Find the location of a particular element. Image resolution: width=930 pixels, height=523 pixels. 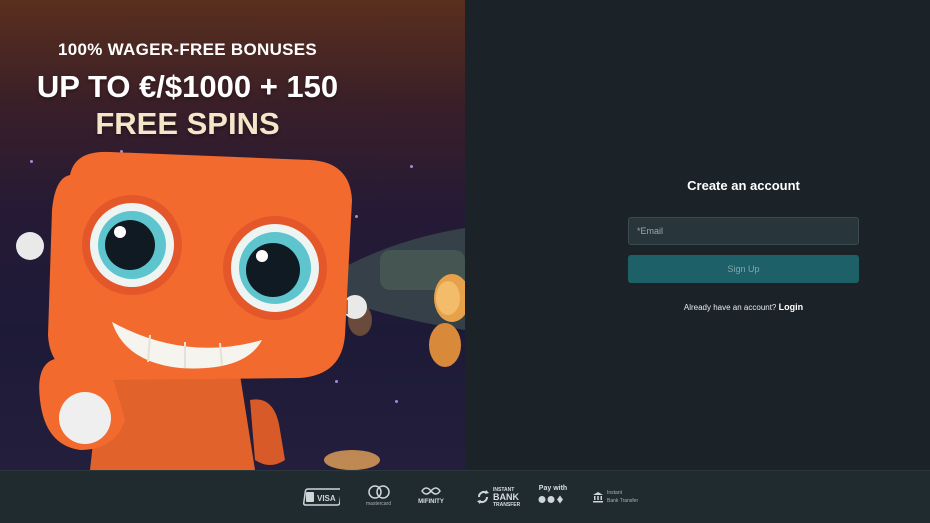

login-link: Login is located at coordinates (791, 307).